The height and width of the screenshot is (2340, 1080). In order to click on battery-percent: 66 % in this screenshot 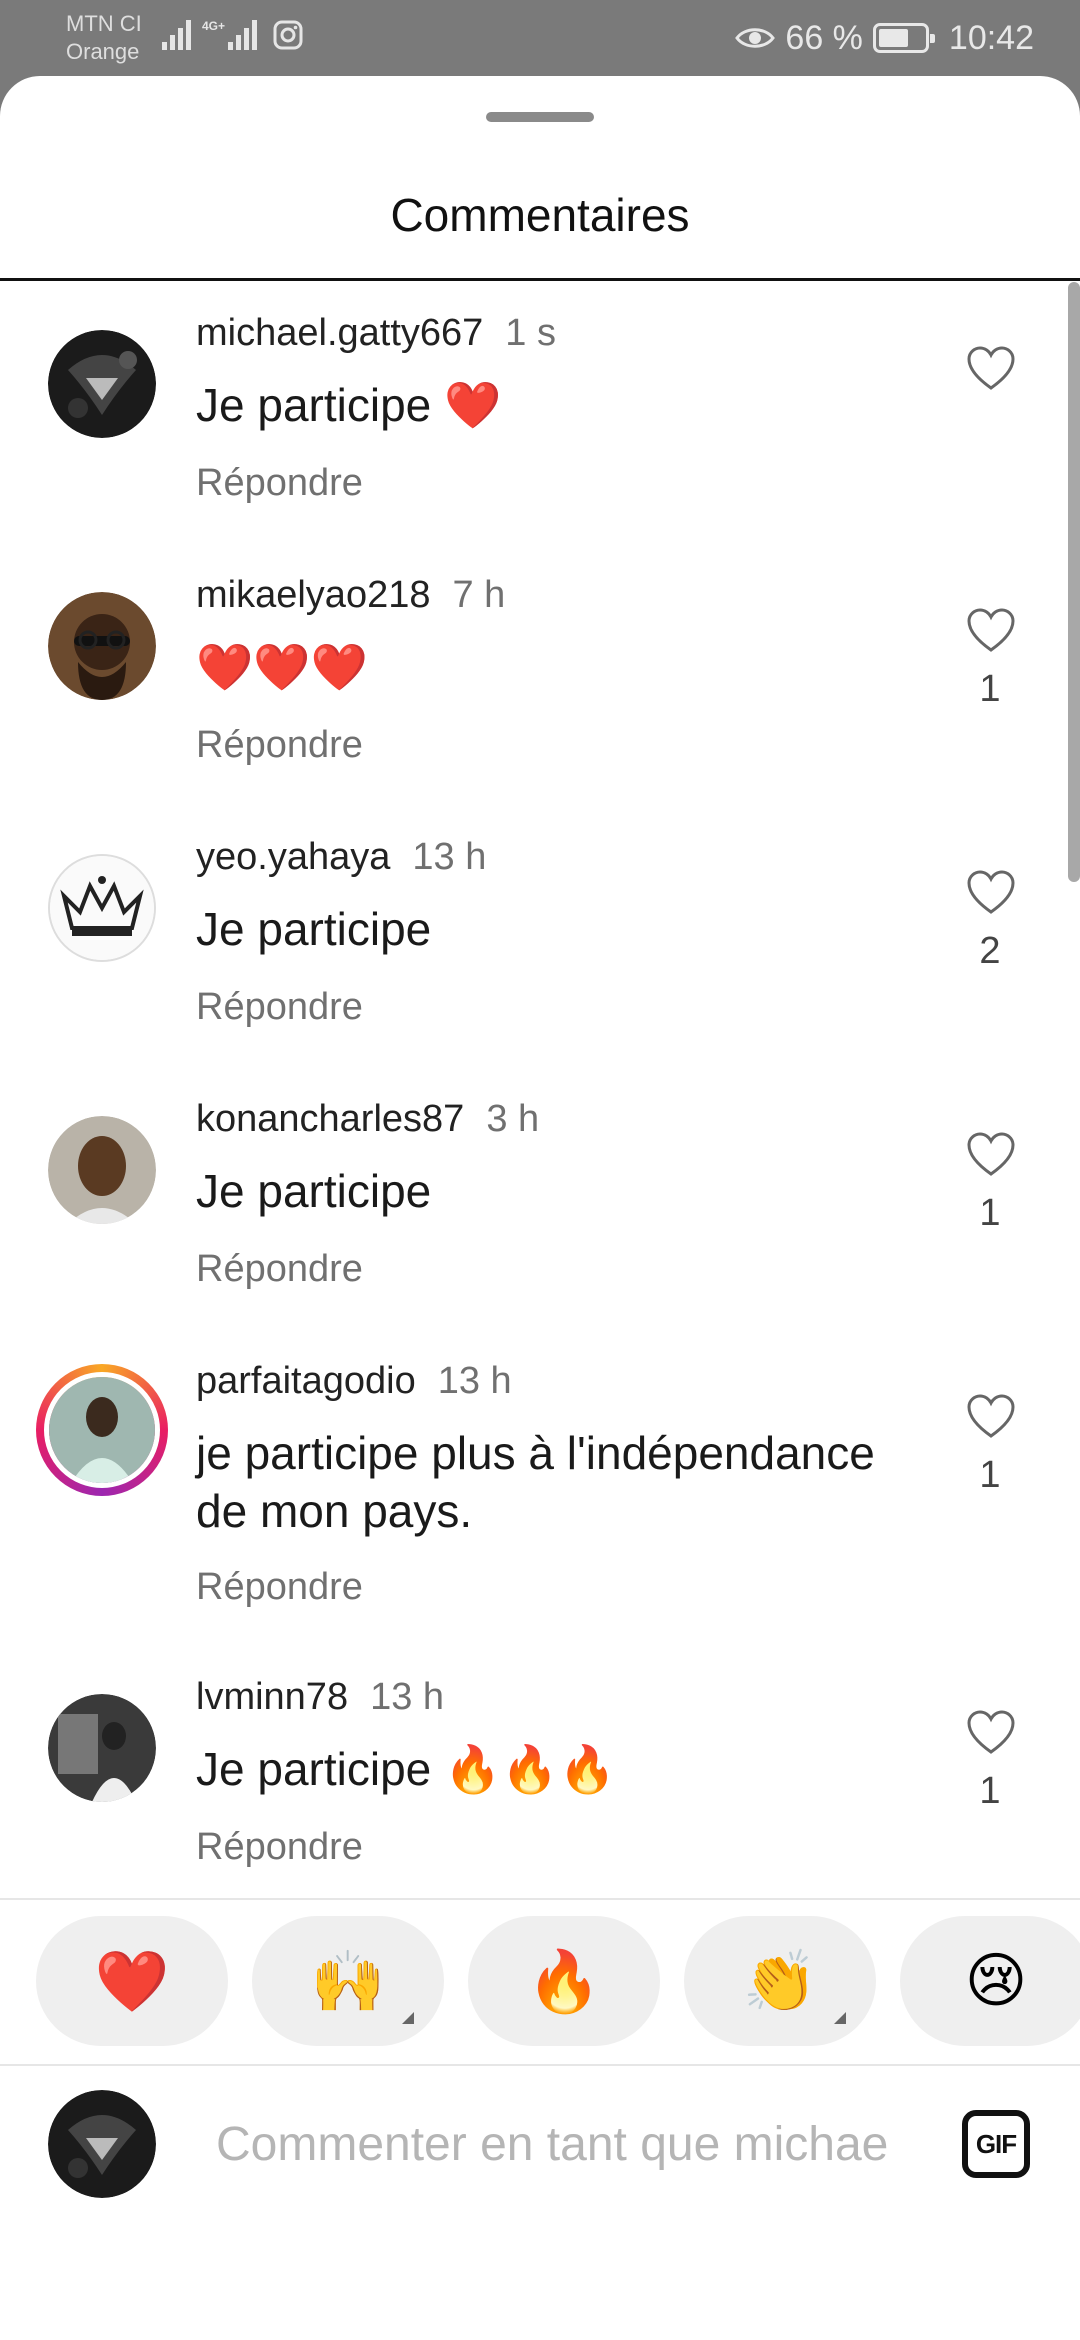, I will do `click(824, 37)`.